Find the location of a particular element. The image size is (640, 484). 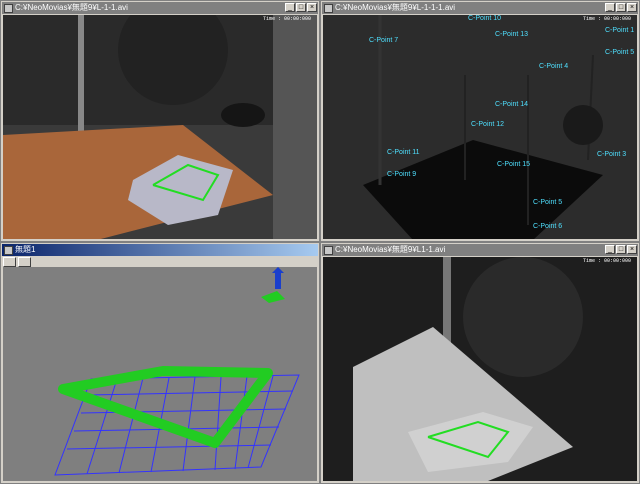

window-titlebar: C:¥NeoMovias¥無題9¥L1-1.avi _ □ × is located at coordinates (480, 250).